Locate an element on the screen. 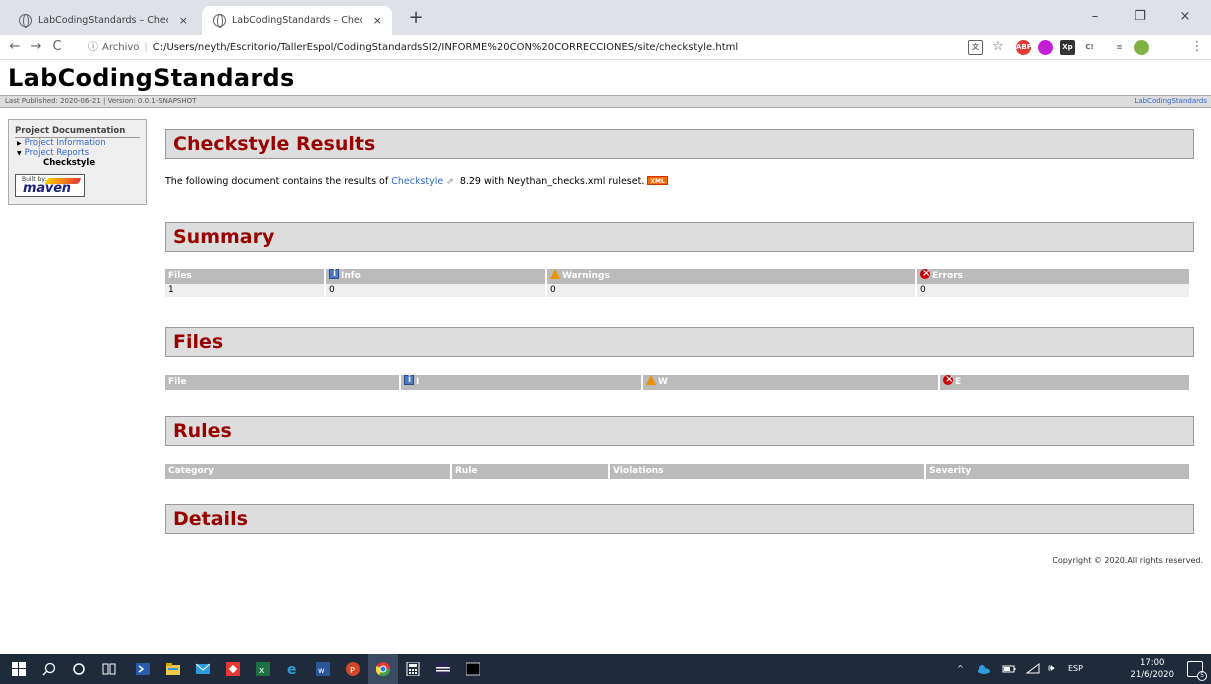  info-icon: ⓘ is located at coordinates (93, 47).